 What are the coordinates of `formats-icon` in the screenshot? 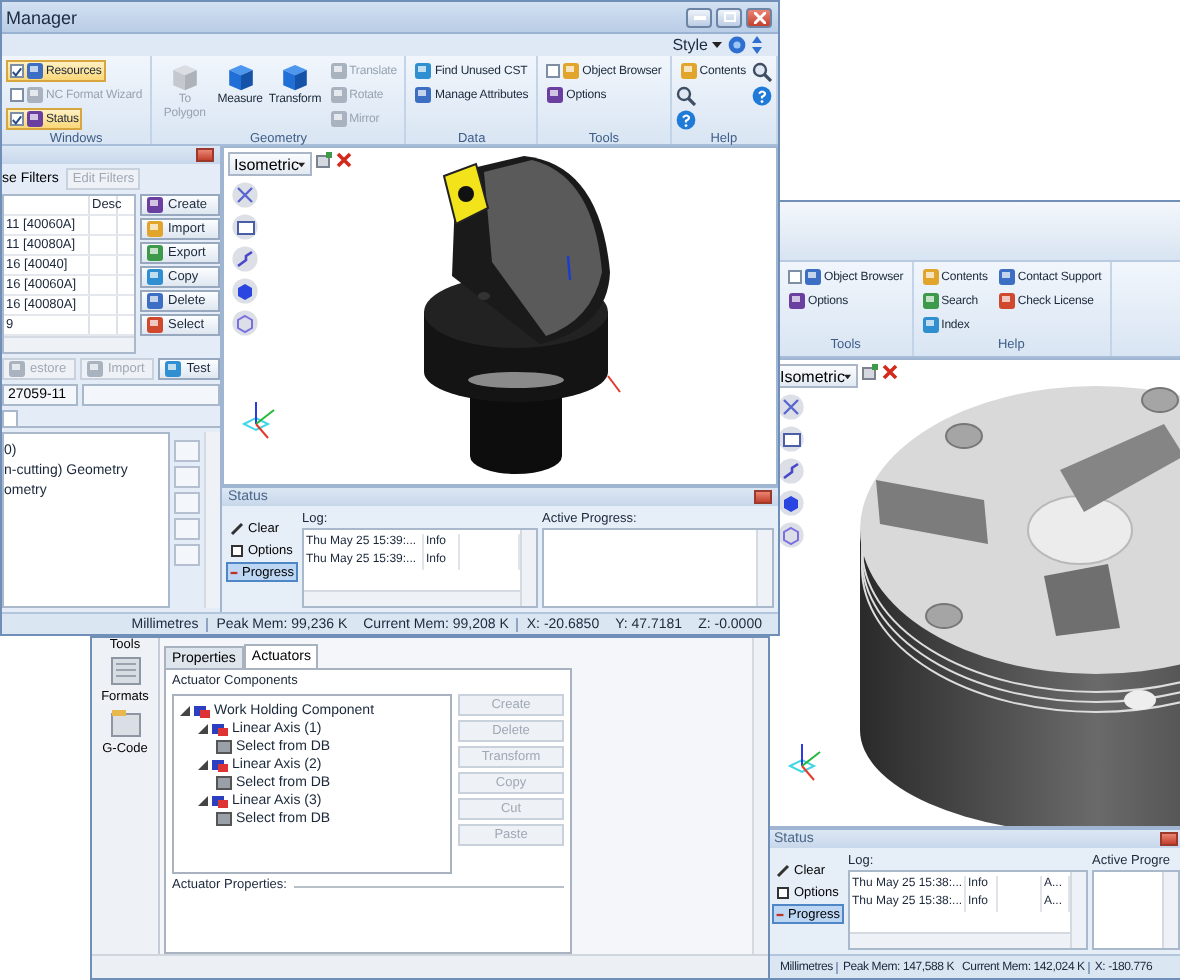 It's located at (125, 671).